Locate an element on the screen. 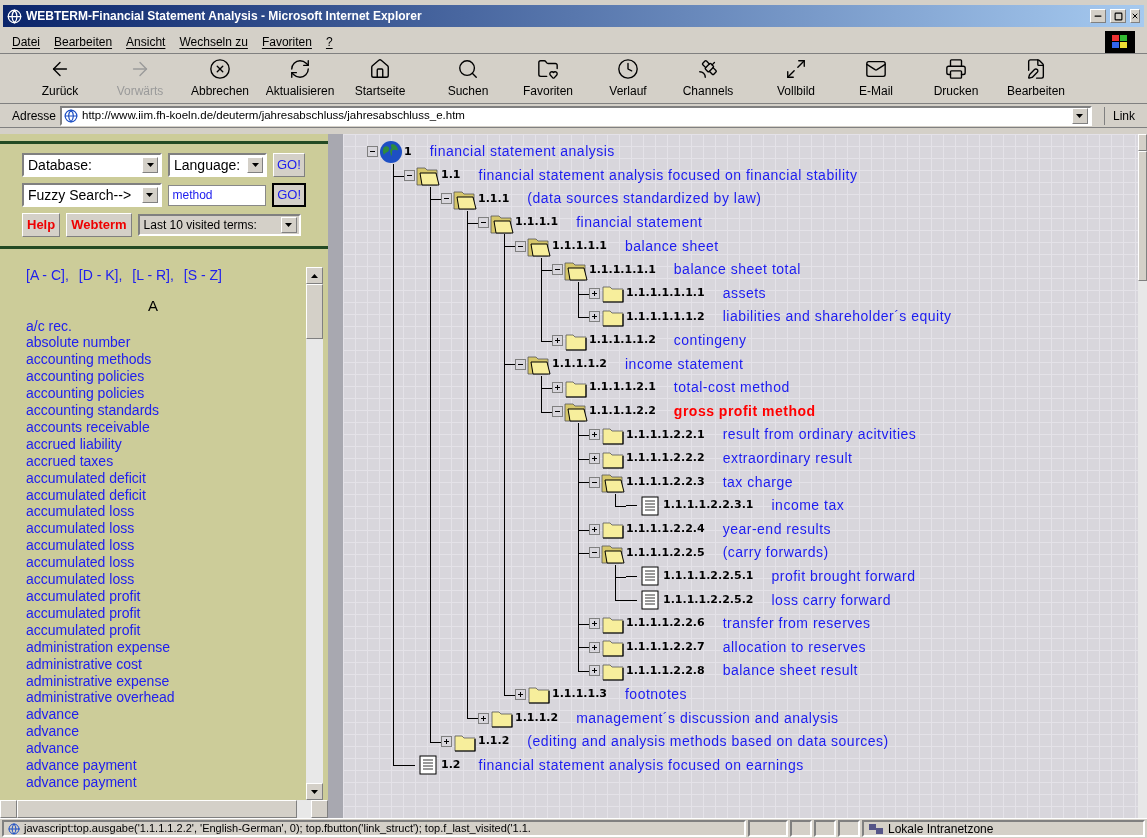  range-link: [A - C], is located at coordinates (47, 275).